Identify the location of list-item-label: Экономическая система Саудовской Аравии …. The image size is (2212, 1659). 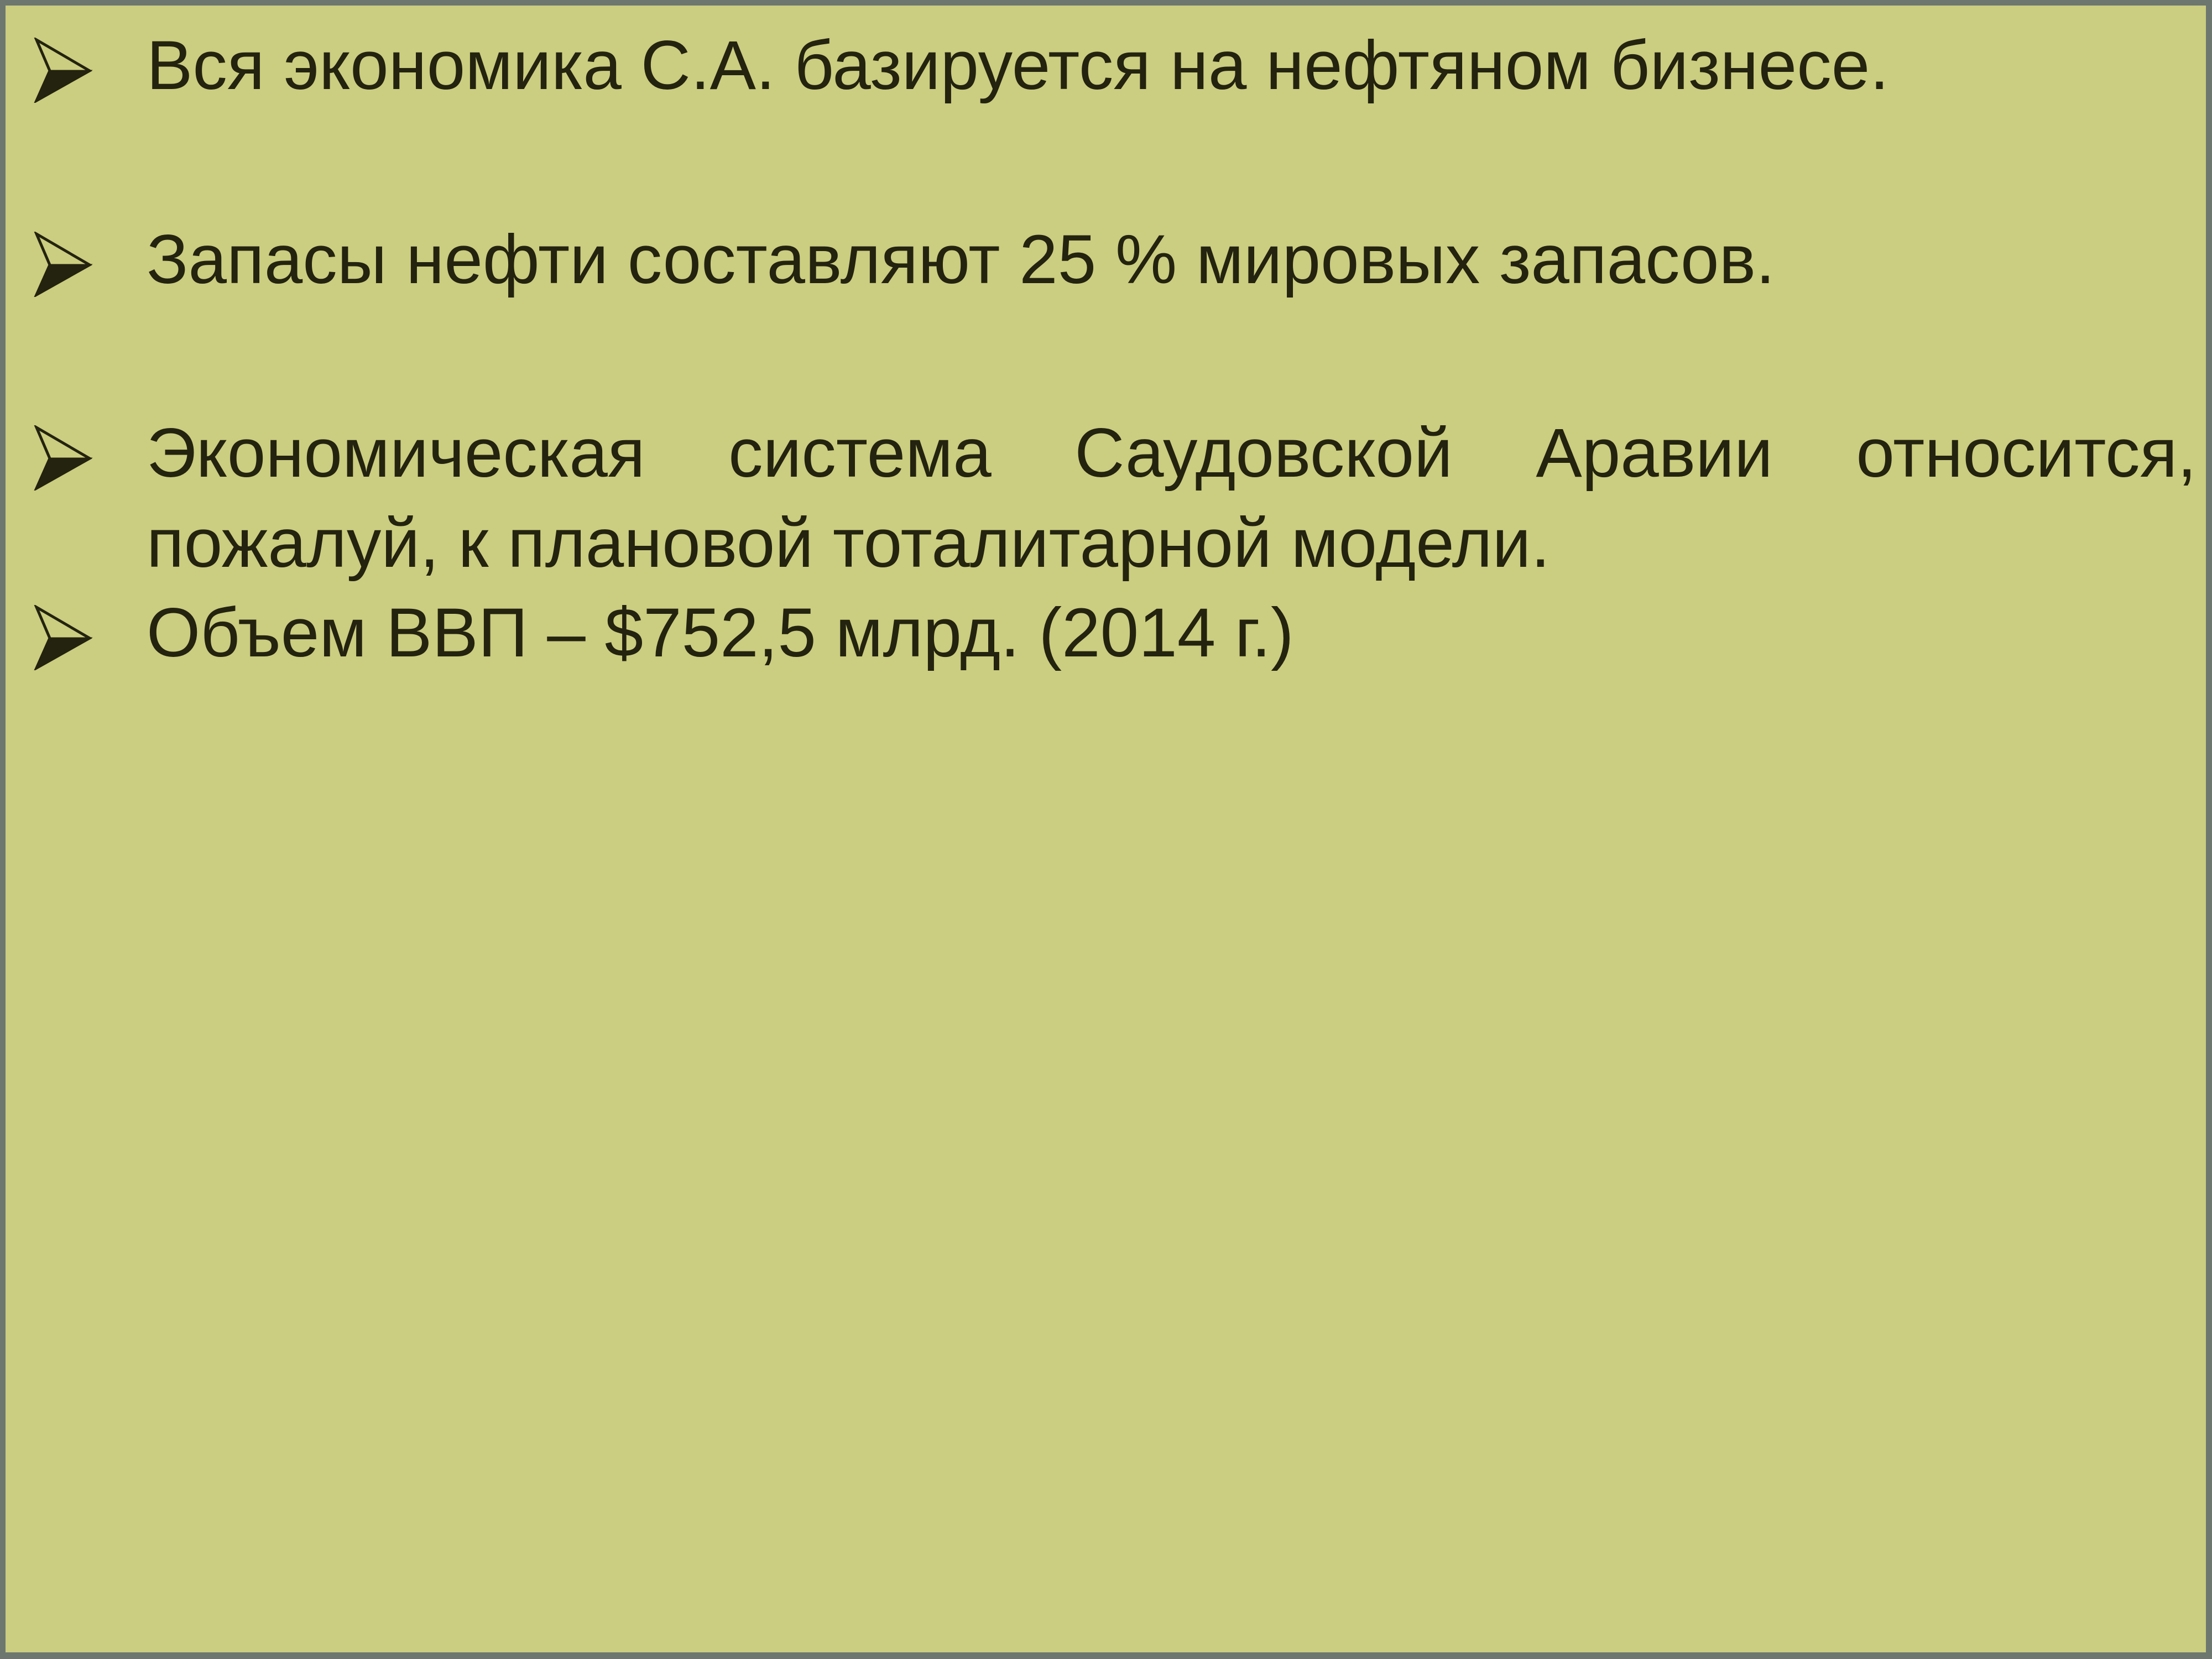
(1172, 499).